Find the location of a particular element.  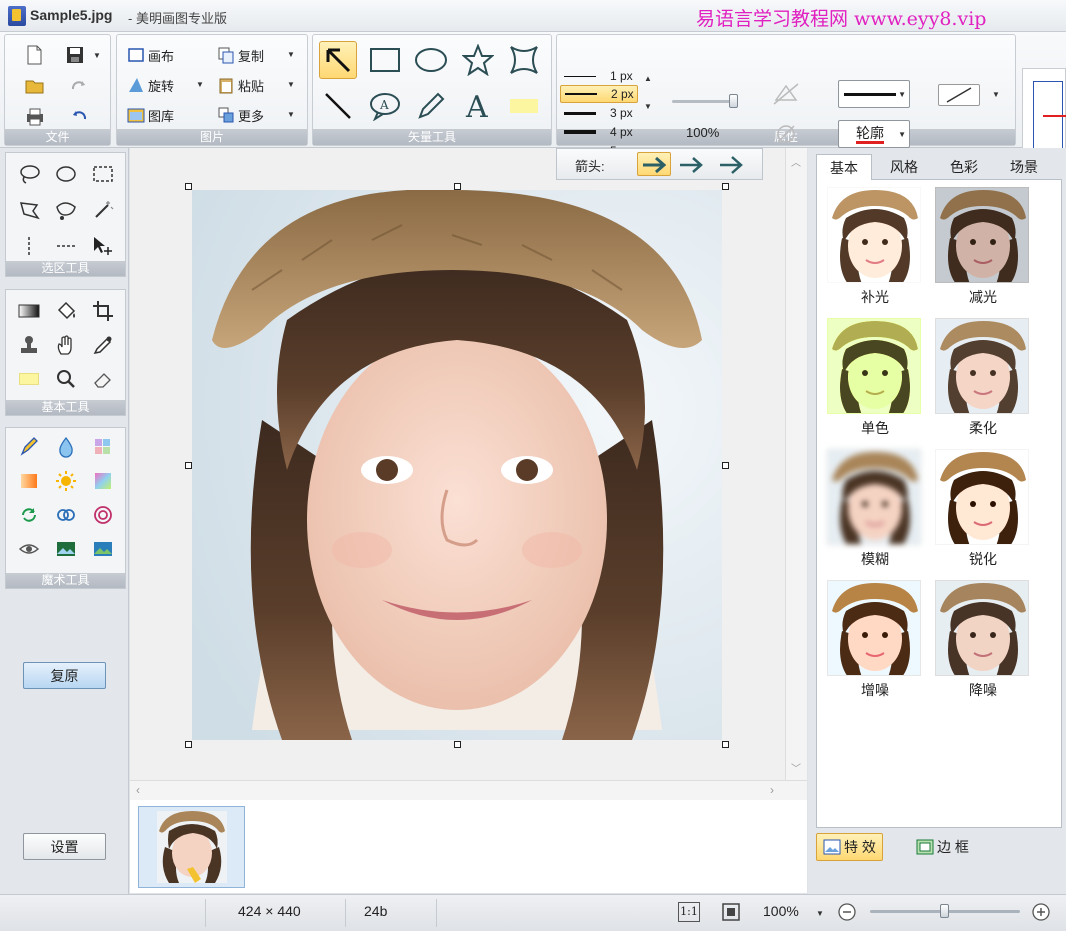

tab-basic: 基本 is located at coordinates (844, 167).